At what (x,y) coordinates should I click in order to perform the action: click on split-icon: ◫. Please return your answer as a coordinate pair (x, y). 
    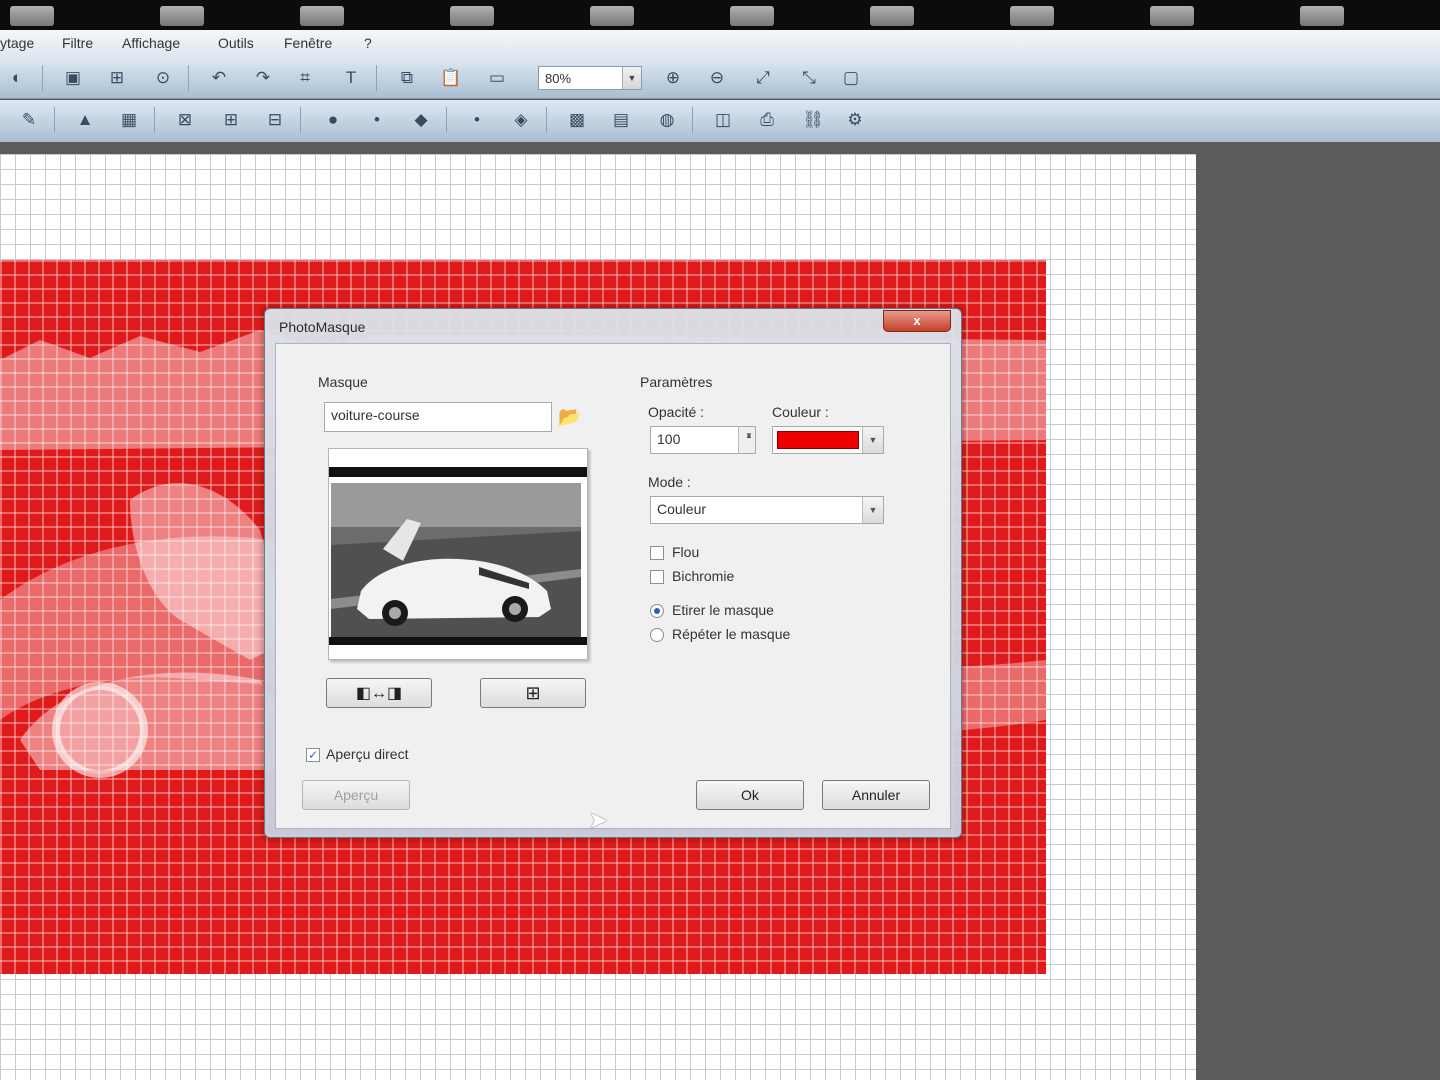
    Looking at the image, I should click on (723, 120).